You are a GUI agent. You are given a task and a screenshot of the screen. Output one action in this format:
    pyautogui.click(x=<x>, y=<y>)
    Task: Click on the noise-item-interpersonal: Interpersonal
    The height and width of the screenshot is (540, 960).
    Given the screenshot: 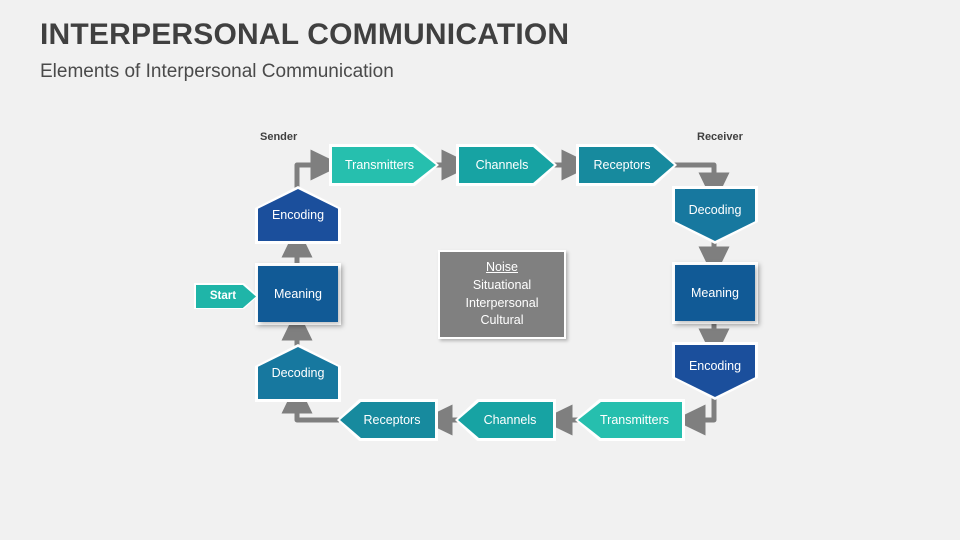 What is the action you would take?
    pyautogui.click(x=502, y=302)
    